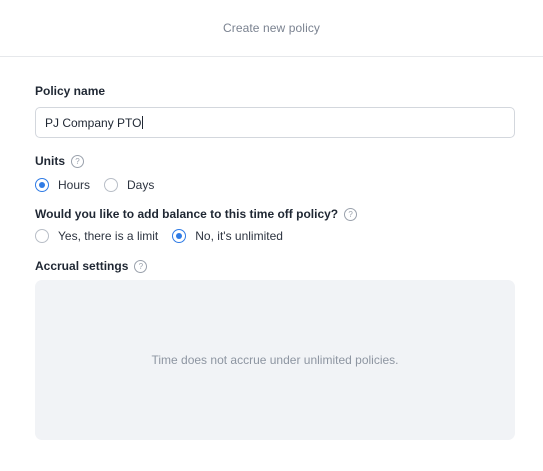 The width and height of the screenshot is (543, 471). I want to click on balance-option-limit-label: Yes, there is a limit, so click(108, 236).